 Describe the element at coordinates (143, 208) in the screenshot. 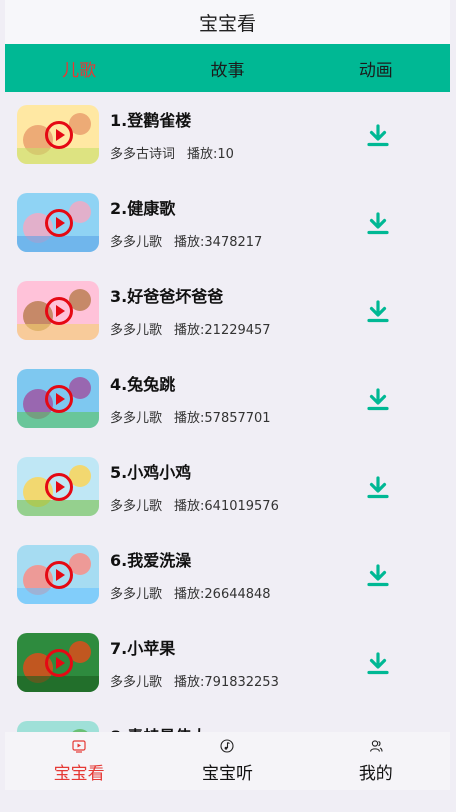

I see `video-title: 2.健康歌` at that location.